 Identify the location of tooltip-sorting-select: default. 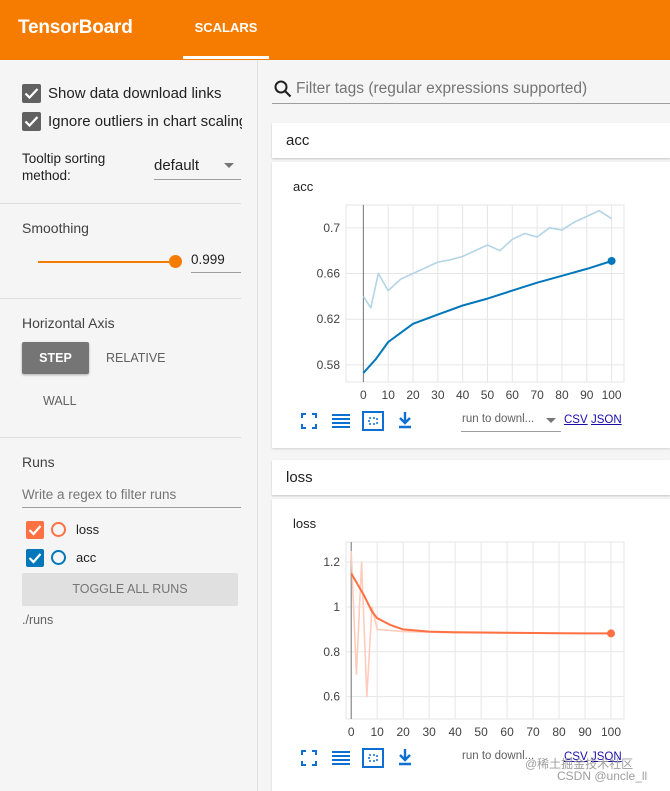
(176, 165).